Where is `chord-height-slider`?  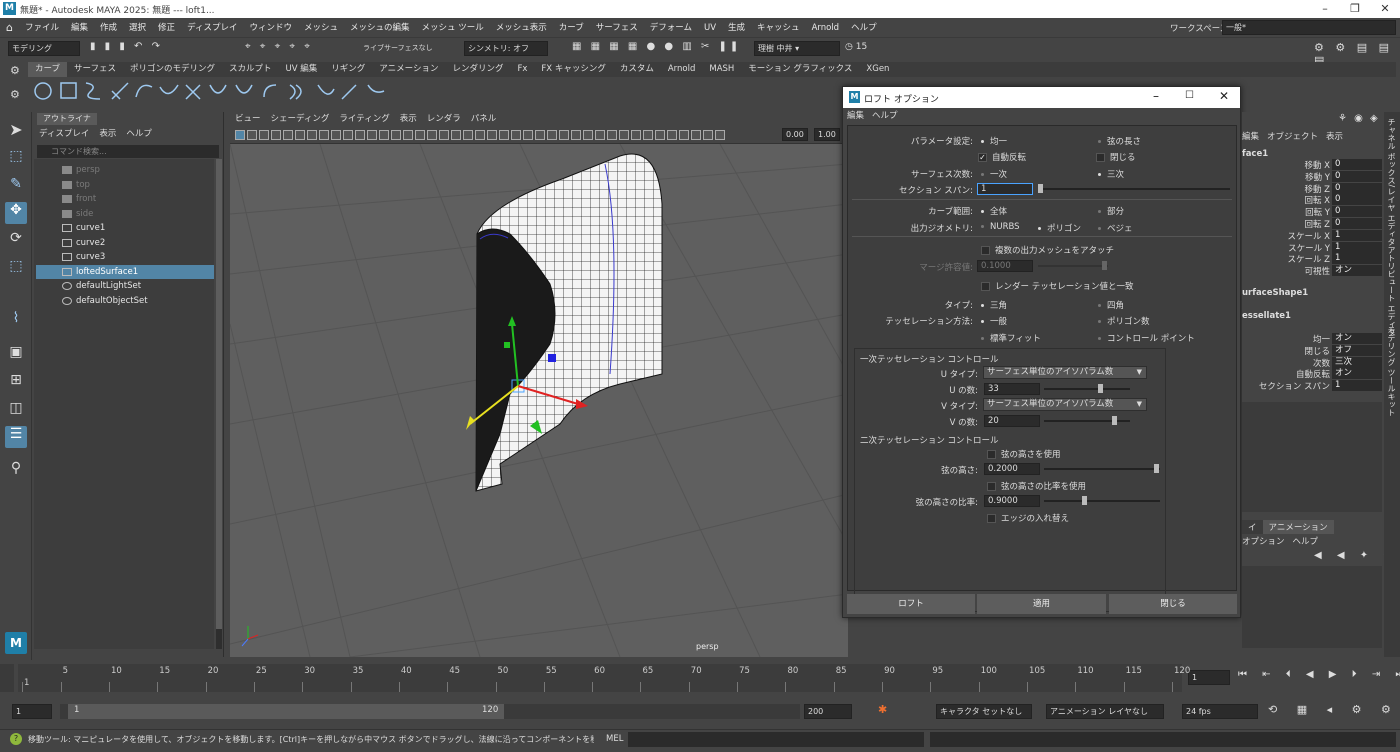 chord-height-slider is located at coordinates (1102, 468).